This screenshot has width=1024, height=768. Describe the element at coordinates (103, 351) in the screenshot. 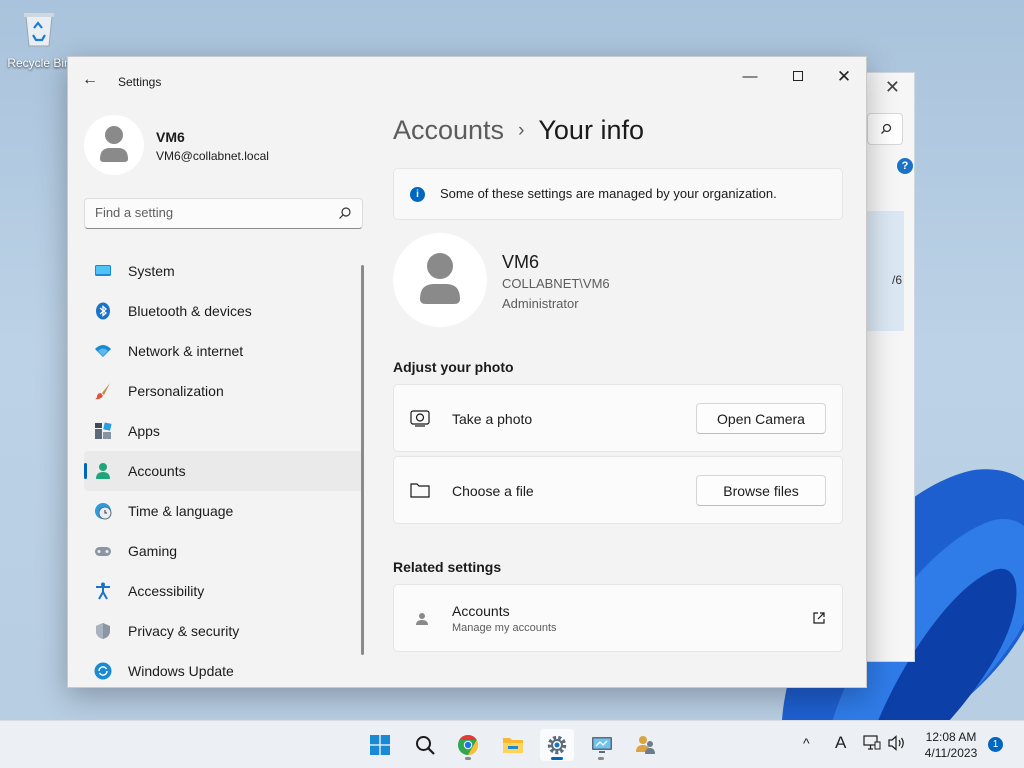

I see `wifi-icon` at that location.